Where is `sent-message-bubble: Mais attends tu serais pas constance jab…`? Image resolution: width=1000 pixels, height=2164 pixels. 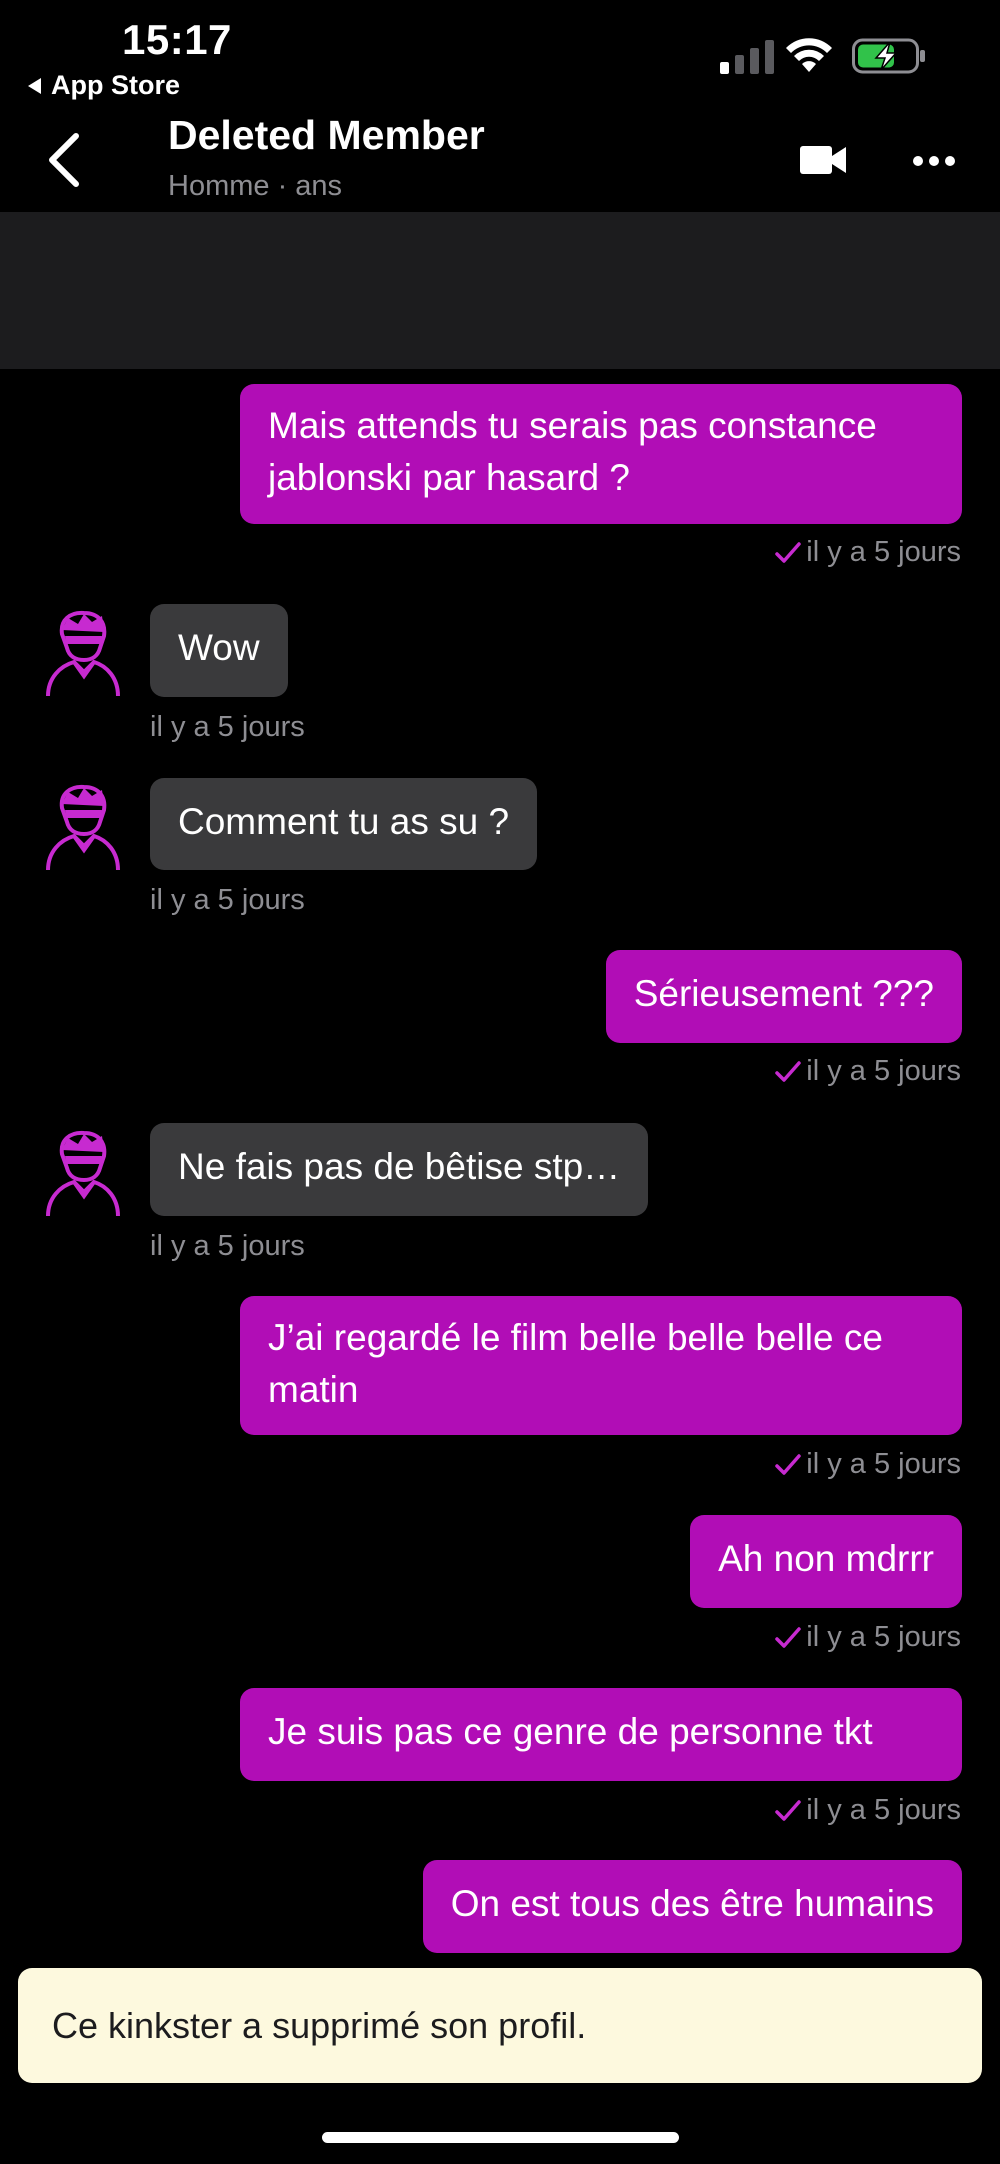
sent-message-bubble: Mais attends tu serais pas constance jab… is located at coordinates (601, 454).